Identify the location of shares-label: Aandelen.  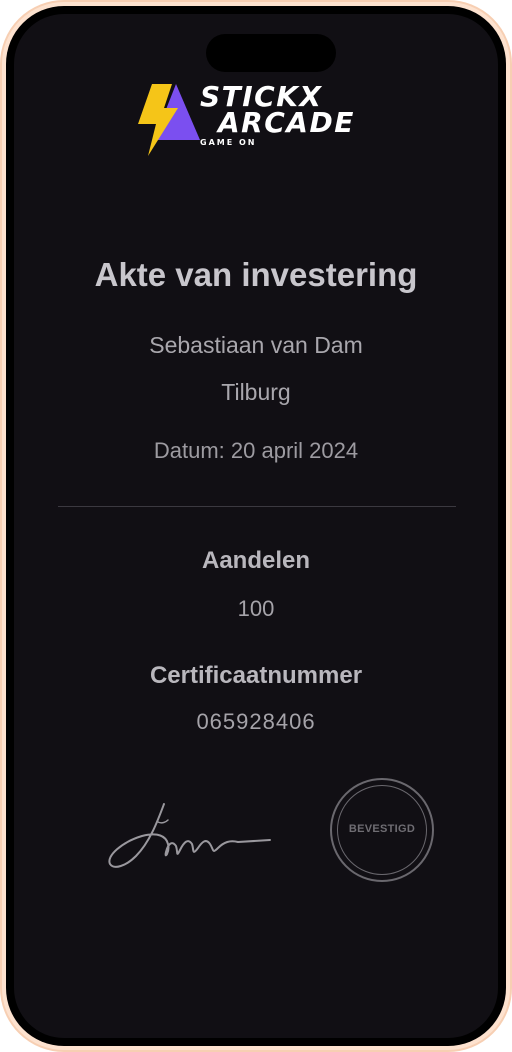
(256, 560).